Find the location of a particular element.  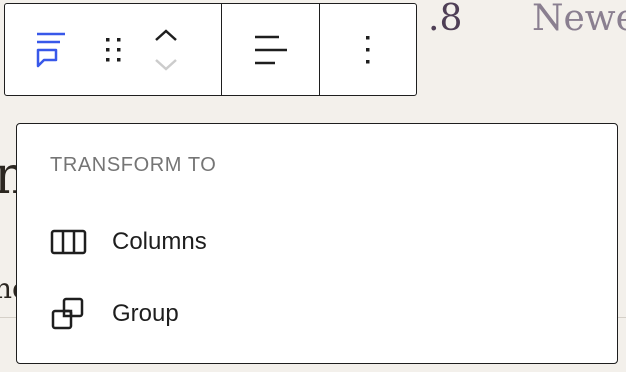

post-title-fragment: .8 is located at coordinates (445, 19).